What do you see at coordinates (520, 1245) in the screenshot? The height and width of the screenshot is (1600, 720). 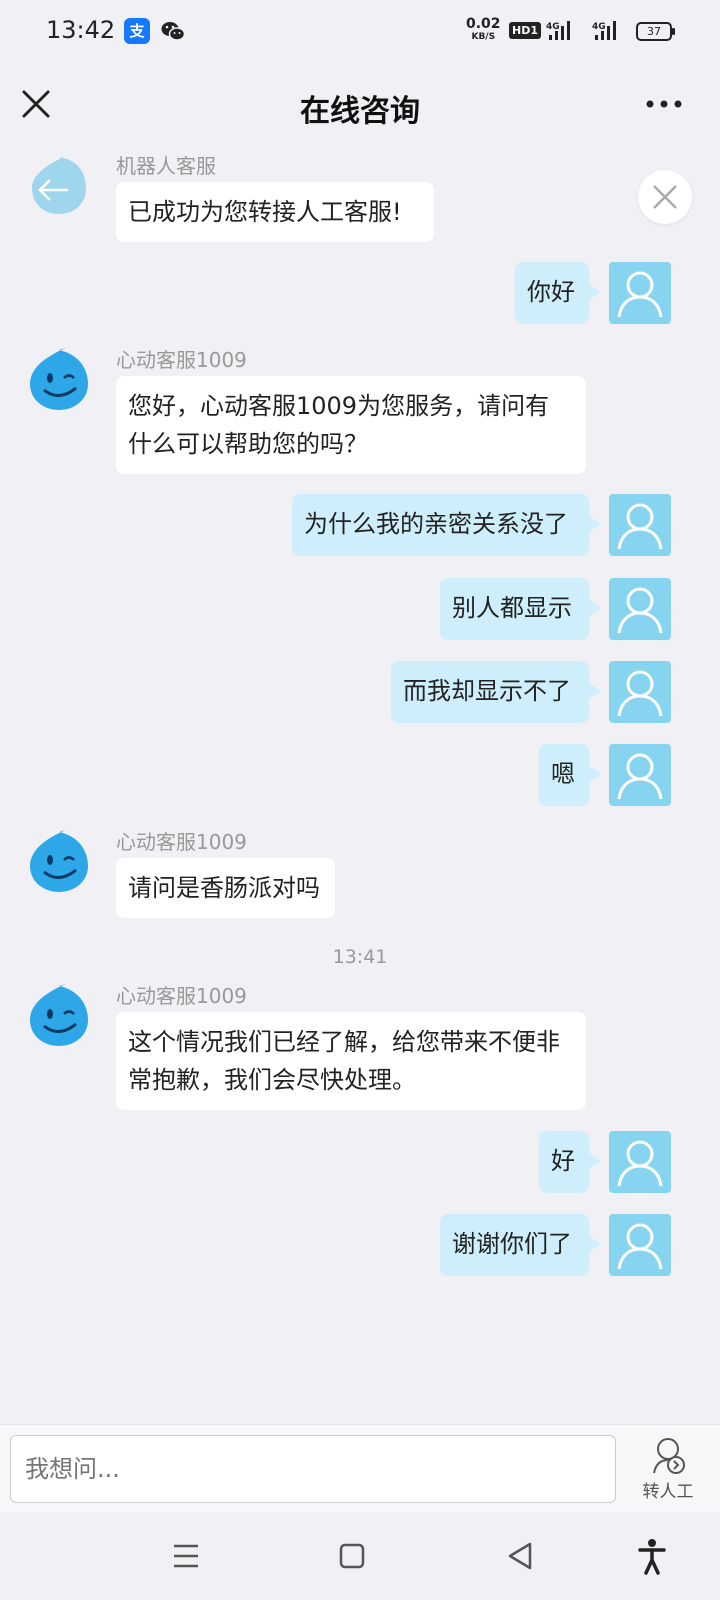 I see `message-bubble-user: 谢谢你们了` at bounding box center [520, 1245].